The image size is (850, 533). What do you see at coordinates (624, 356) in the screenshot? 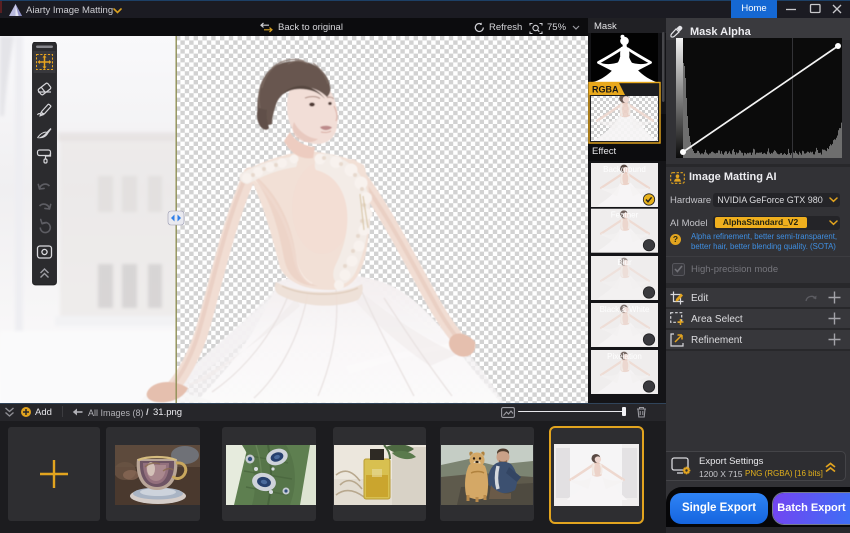
I see `svg-text: Pixelation` at bounding box center [624, 356].